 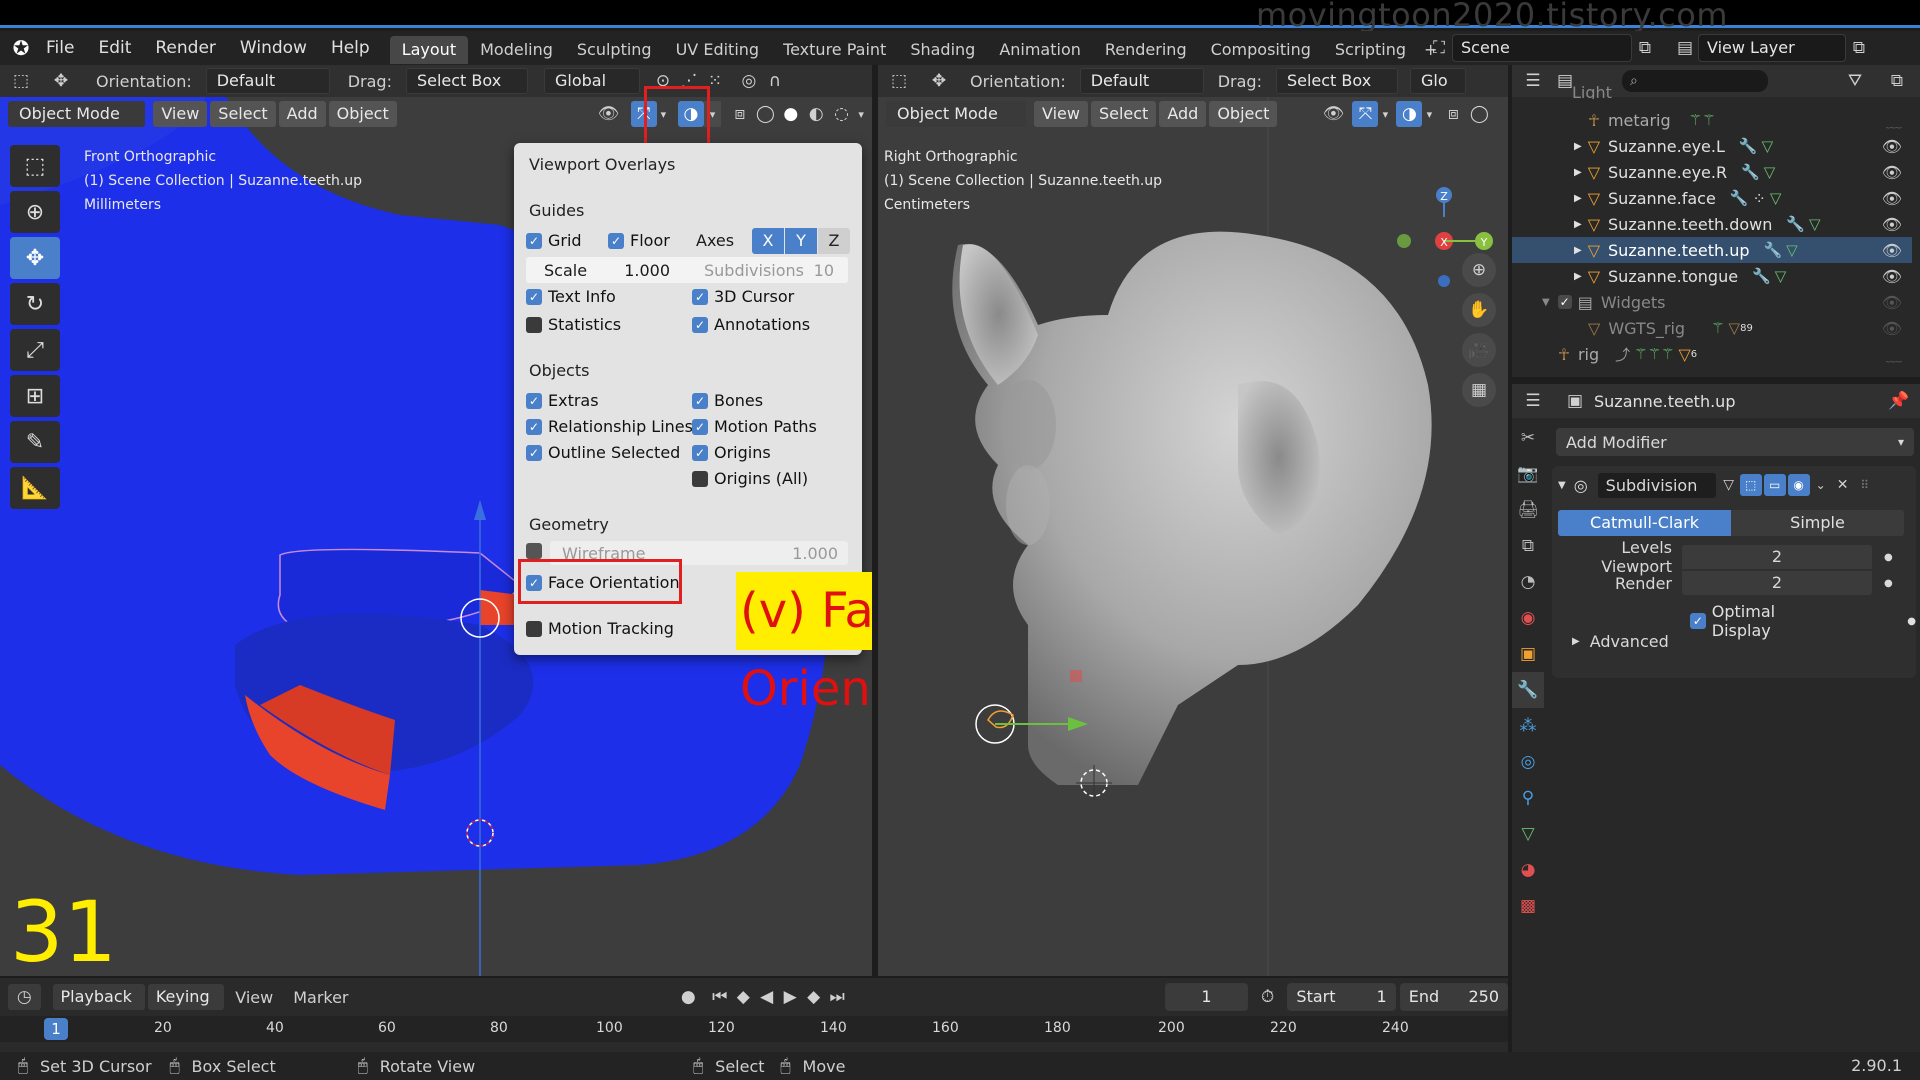 What do you see at coordinates (1645, 48) in the screenshot?
I see `new-scene-icon: ⧉` at bounding box center [1645, 48].